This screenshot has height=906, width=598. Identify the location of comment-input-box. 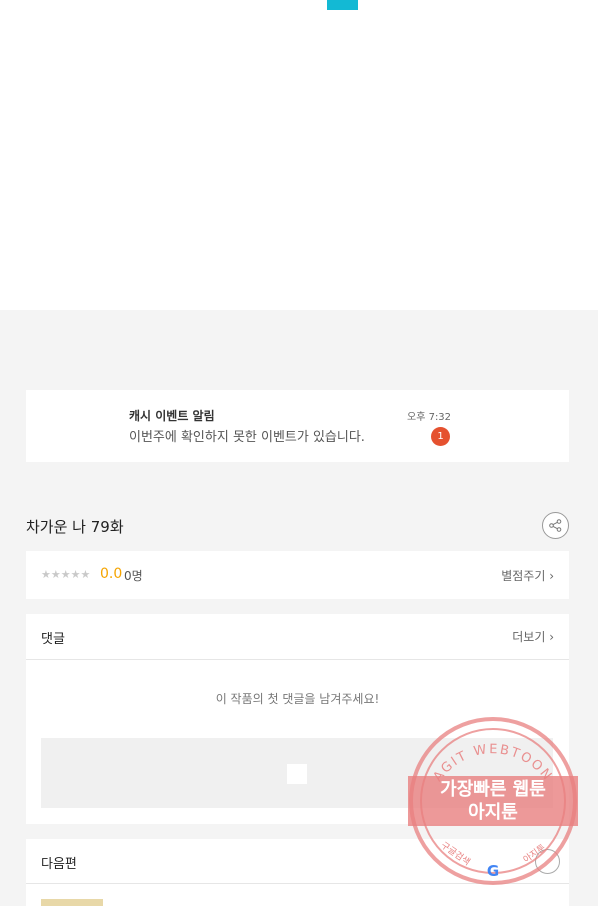
(297, 773).